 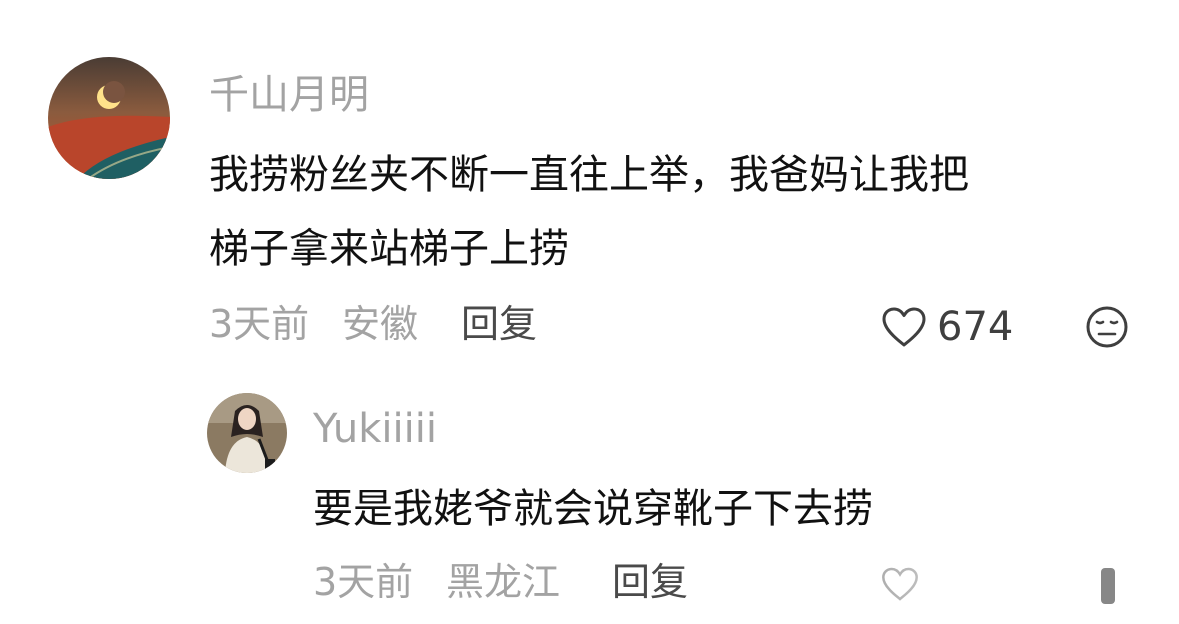 I want to click on like-count: 674, so click(x=975, y=327).